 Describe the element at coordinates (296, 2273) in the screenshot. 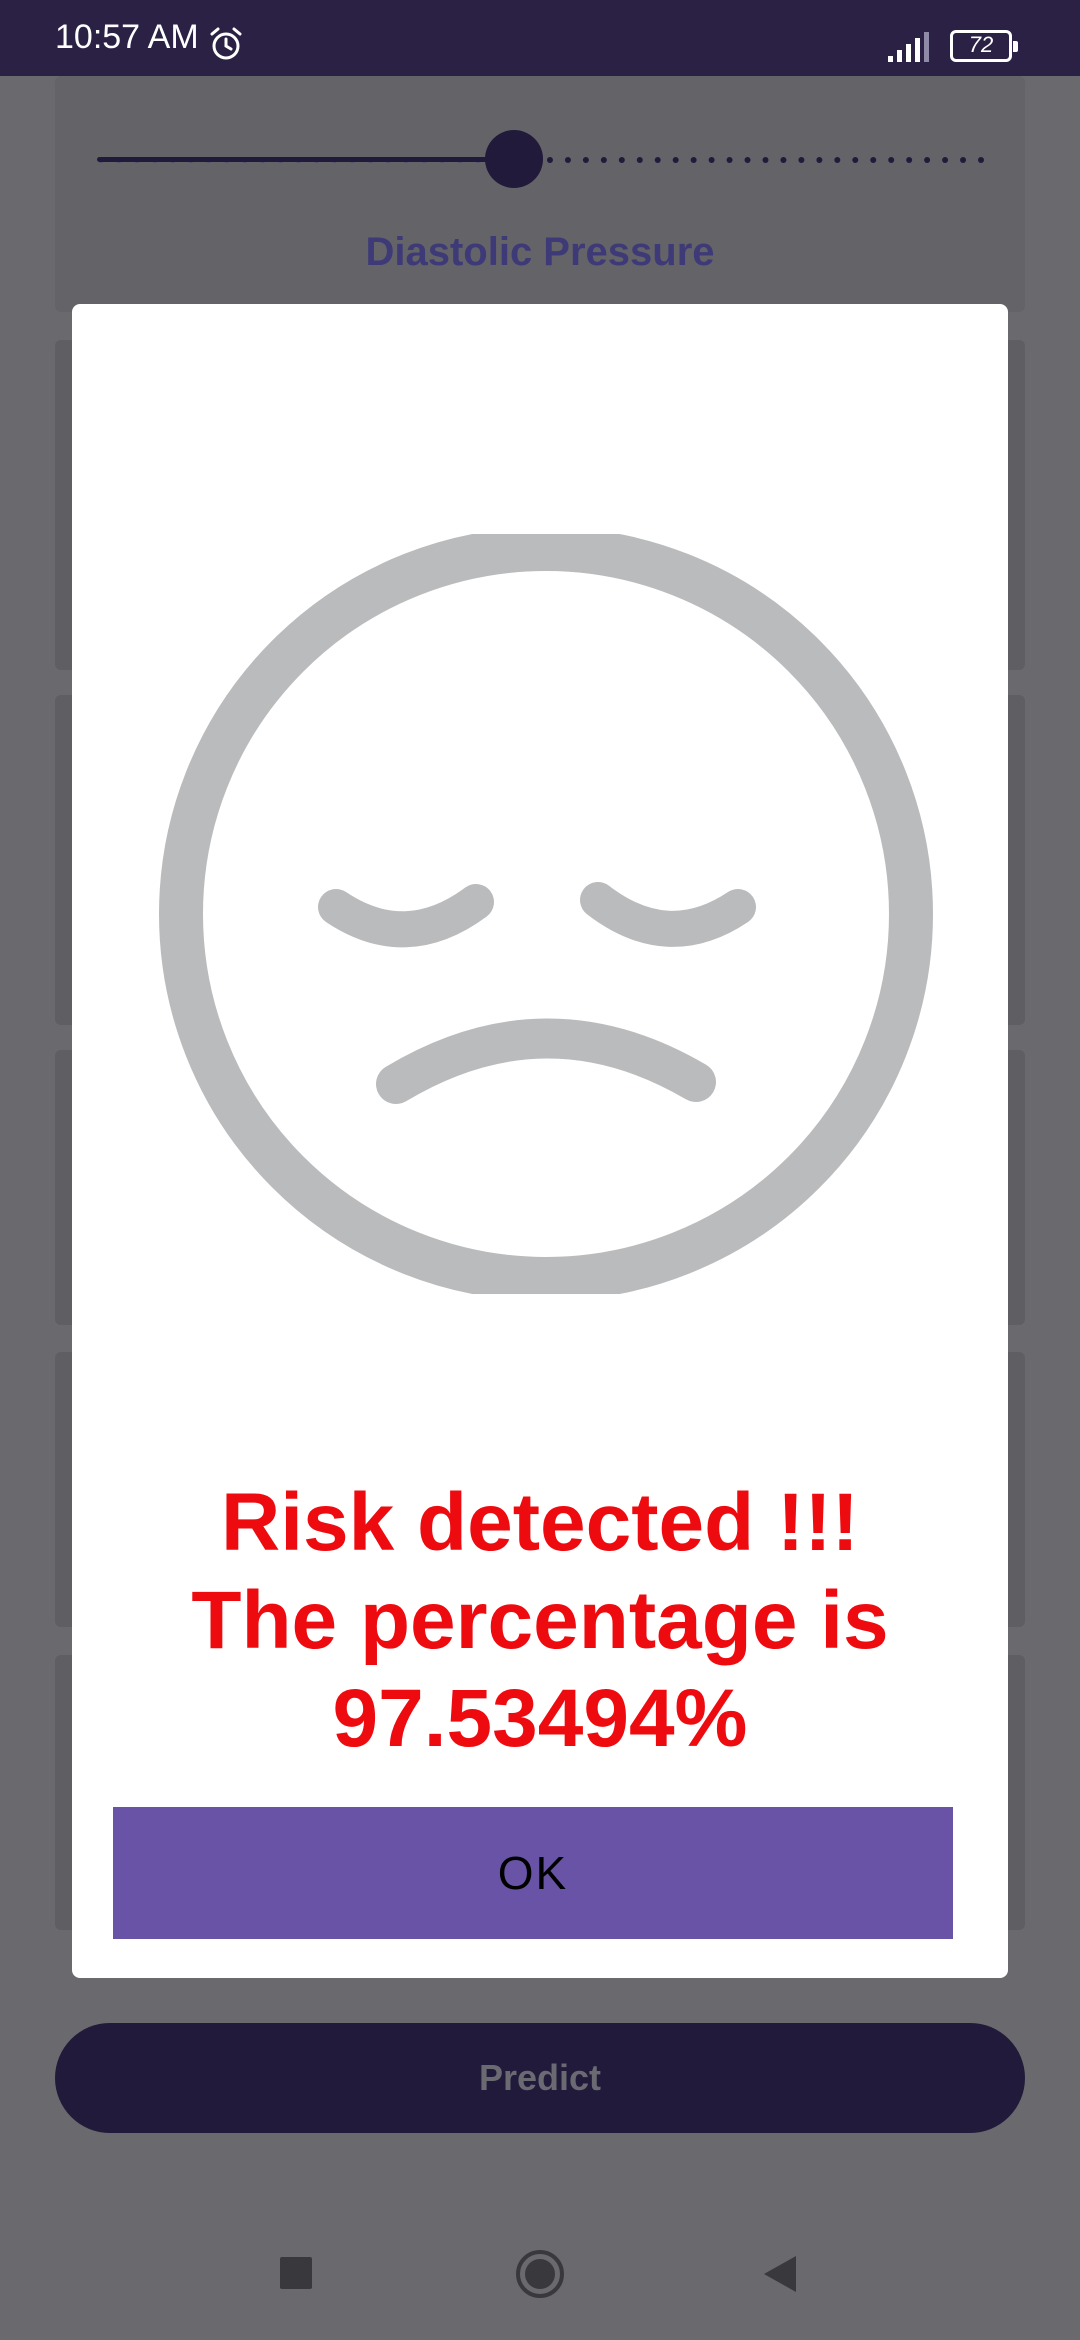

I see `square-recents-icon` at that location.